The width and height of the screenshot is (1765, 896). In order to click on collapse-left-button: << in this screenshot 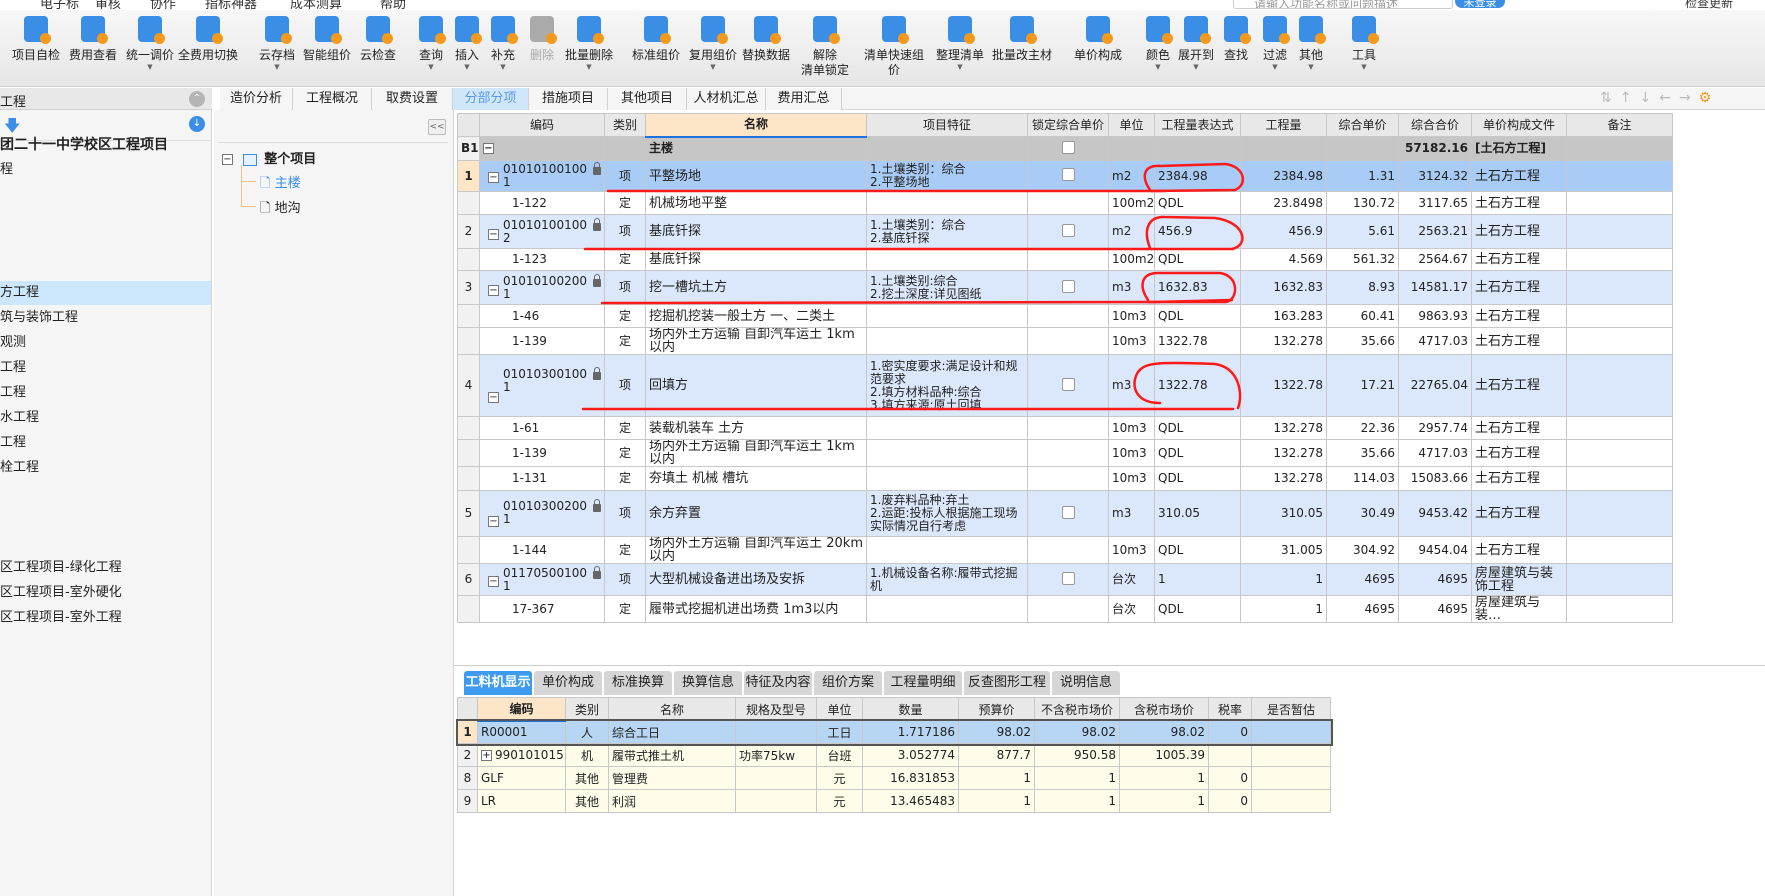, I will do `click(437, 127)`.